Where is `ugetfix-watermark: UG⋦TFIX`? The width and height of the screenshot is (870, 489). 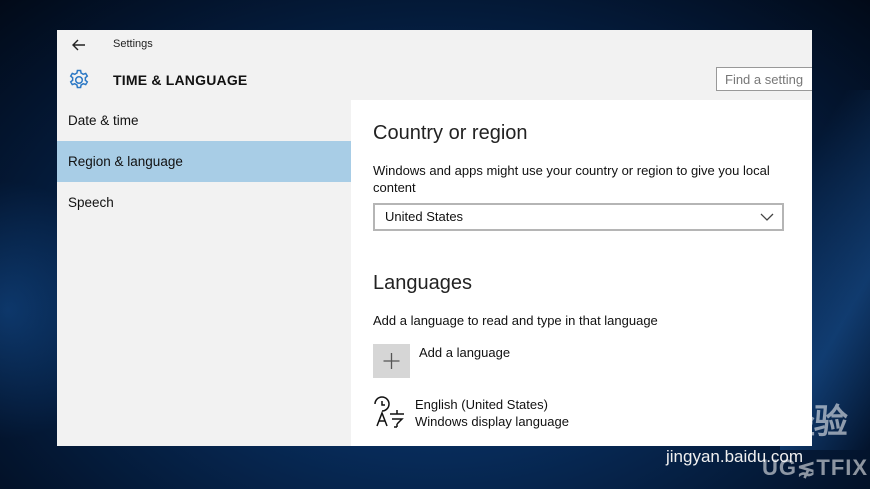 ugetfix-watermark: UG⋦TFIX is located at coordinates (815, 467).